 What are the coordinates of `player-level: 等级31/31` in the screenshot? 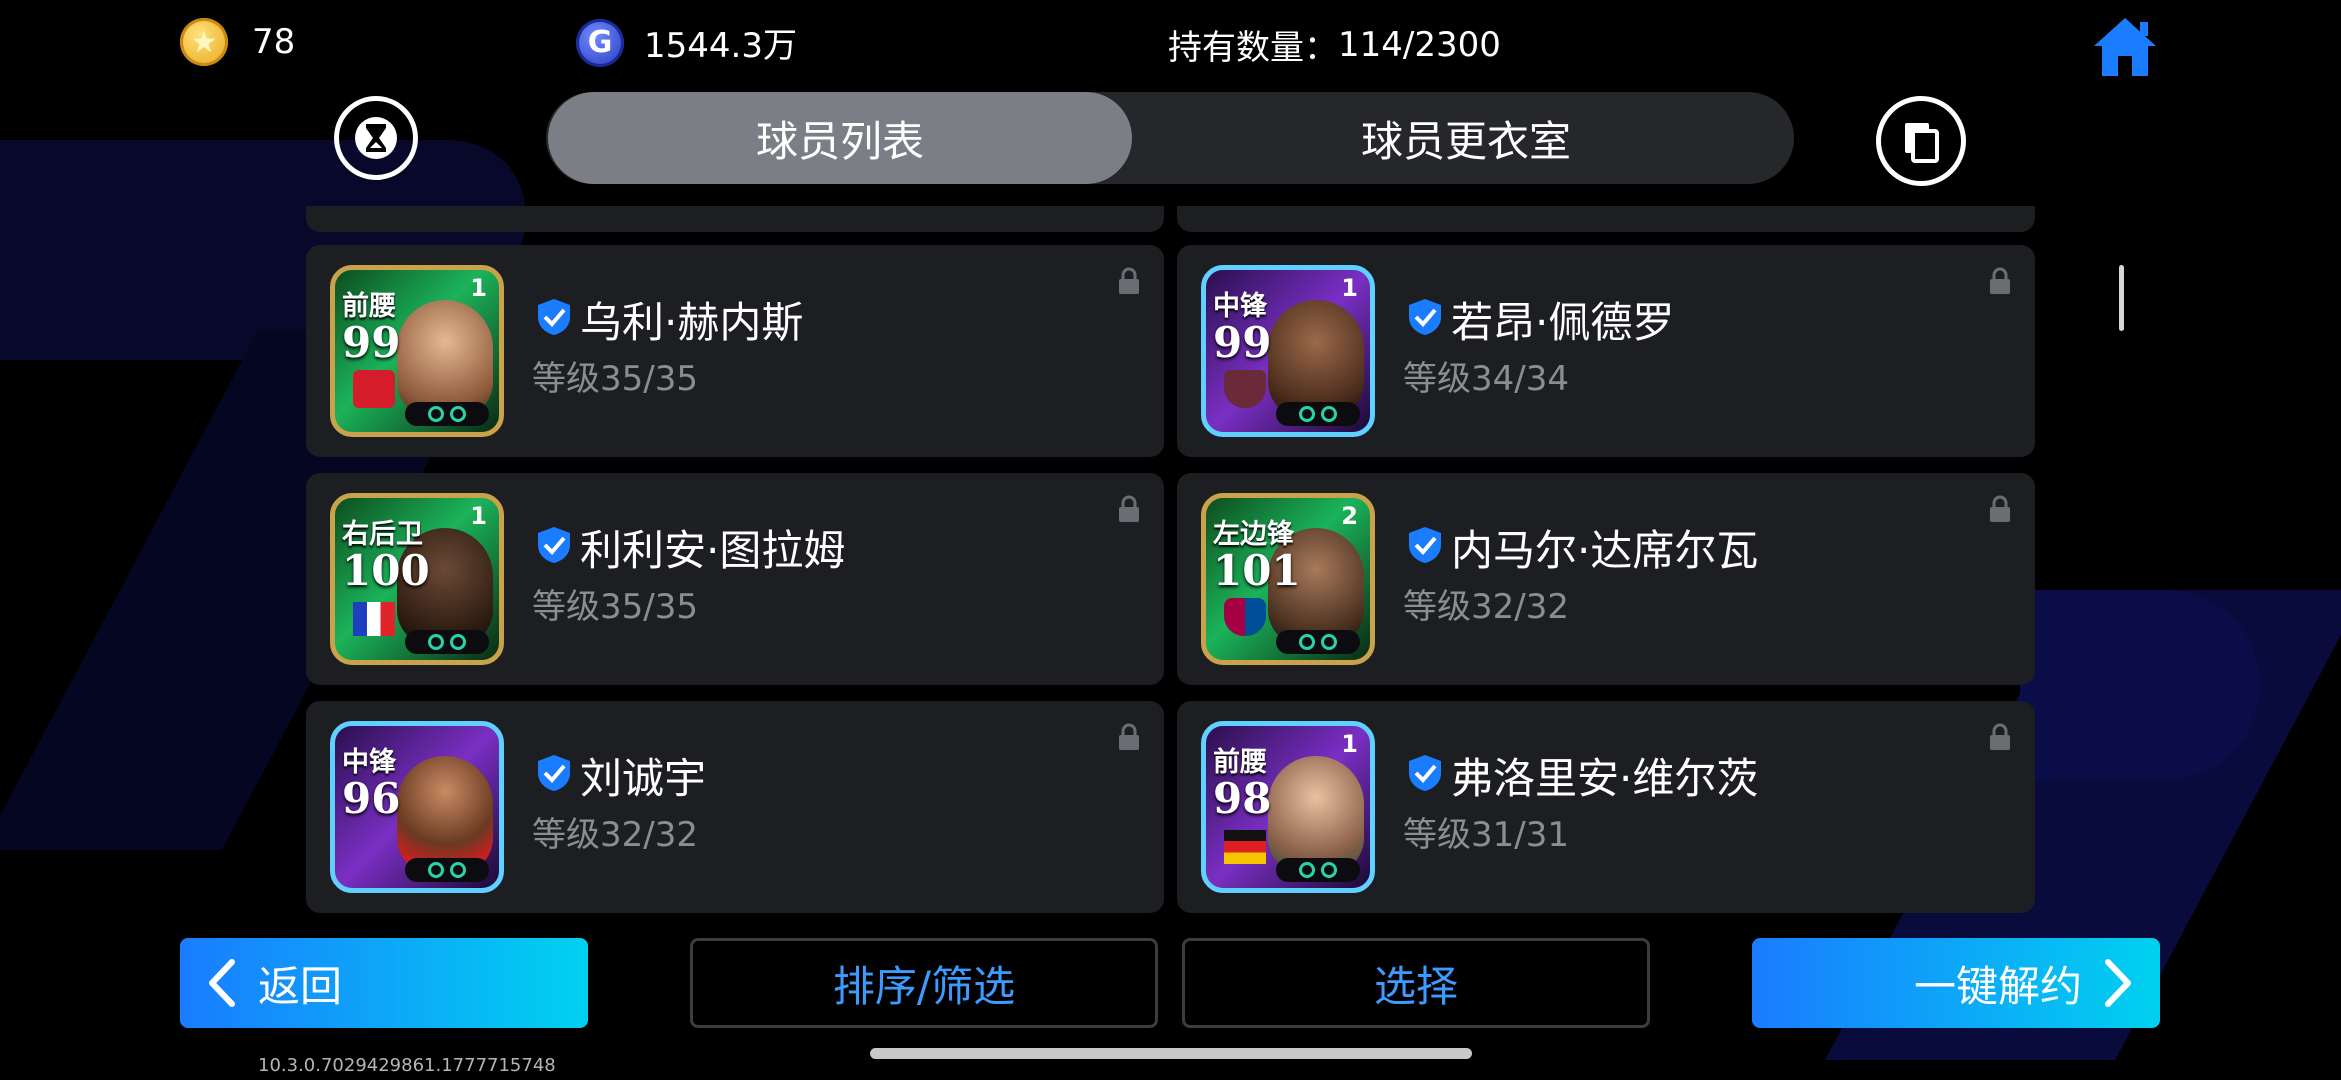 It's located at (1486, 835).